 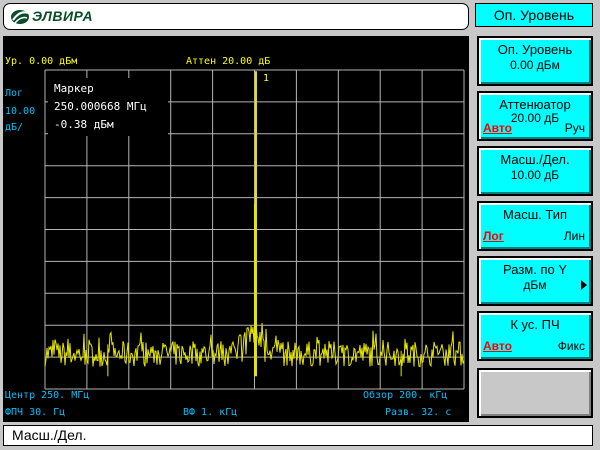 I want to click on softkey-title: Аттенюатор, so click(x=535, y=104).